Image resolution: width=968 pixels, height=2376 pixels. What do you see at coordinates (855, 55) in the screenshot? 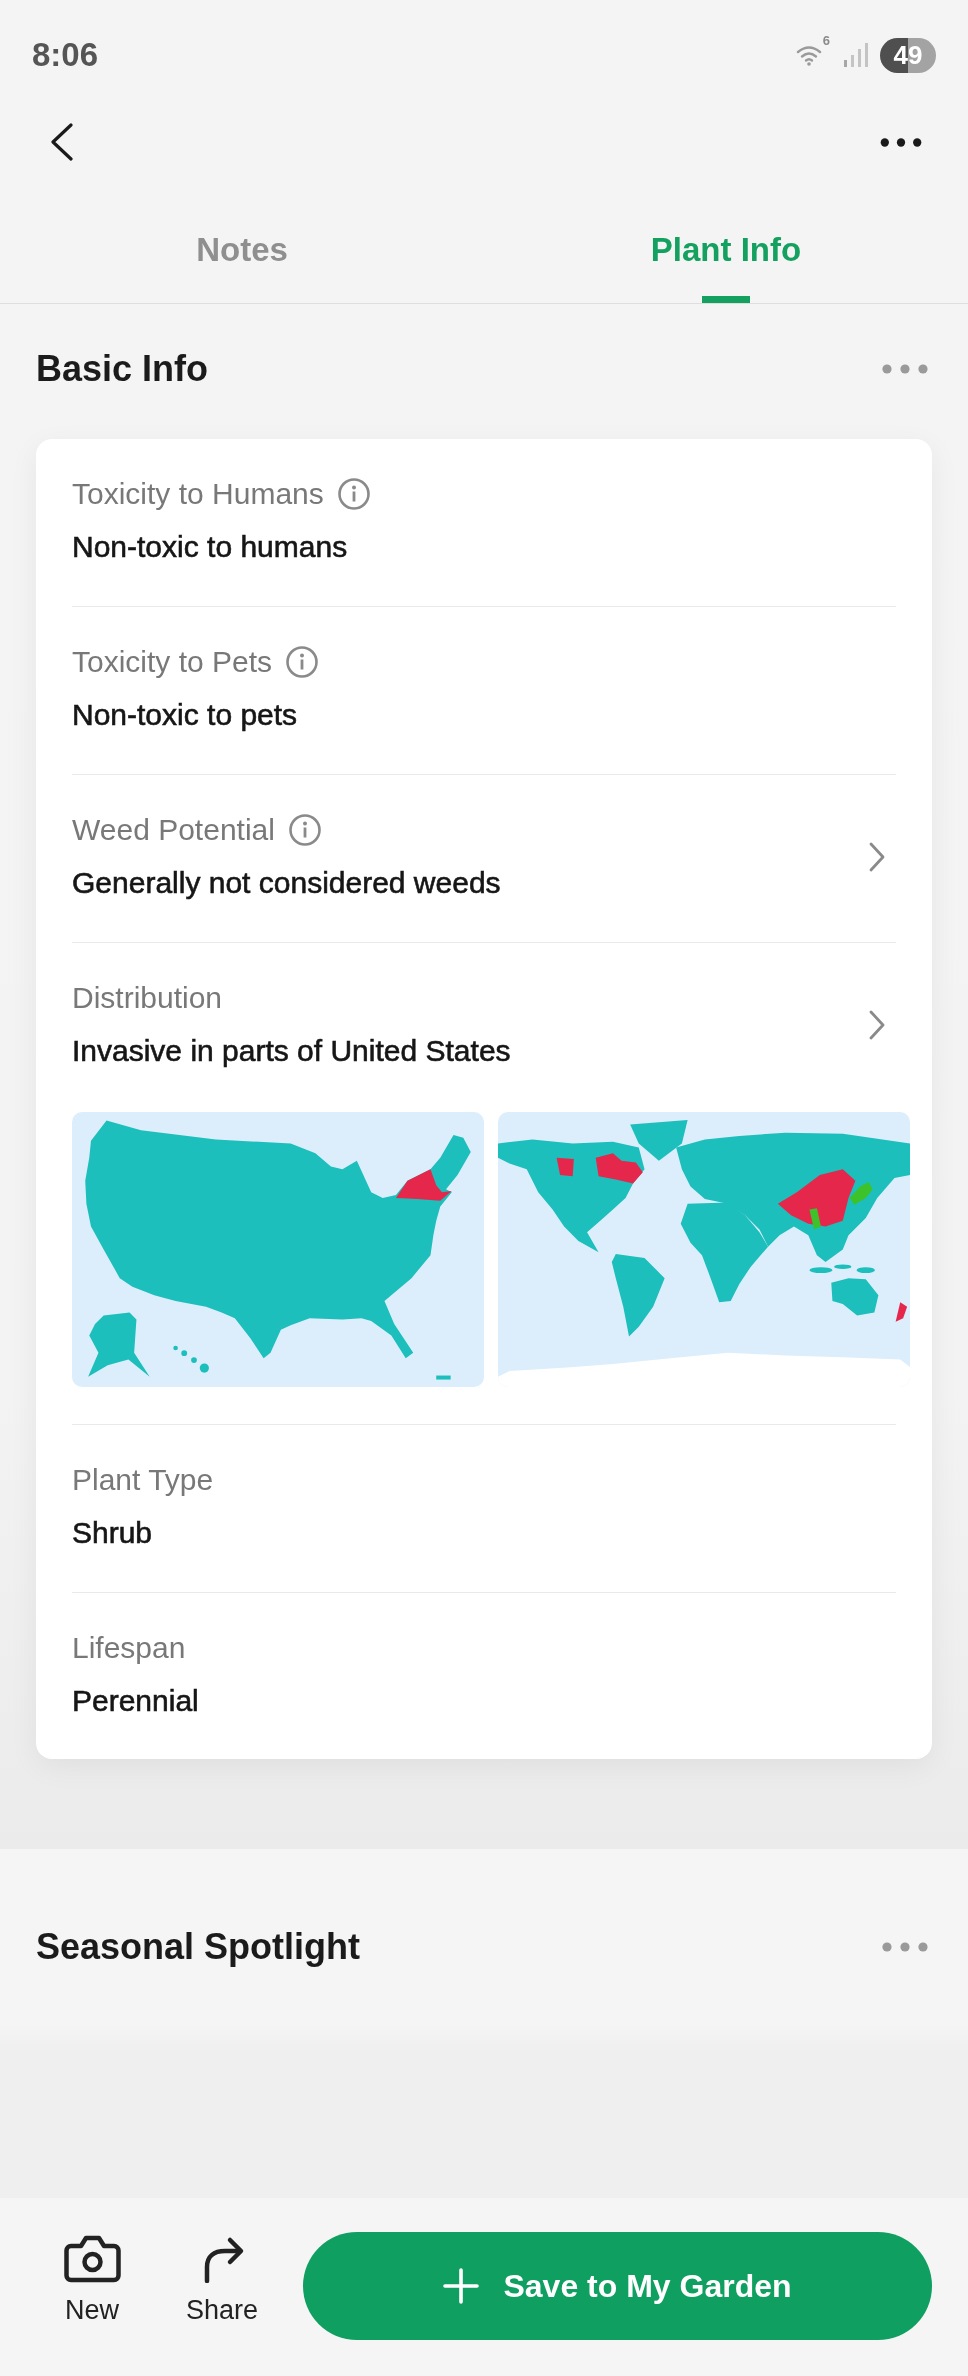
I see `signal-icon` at bounding box center [855, 55].